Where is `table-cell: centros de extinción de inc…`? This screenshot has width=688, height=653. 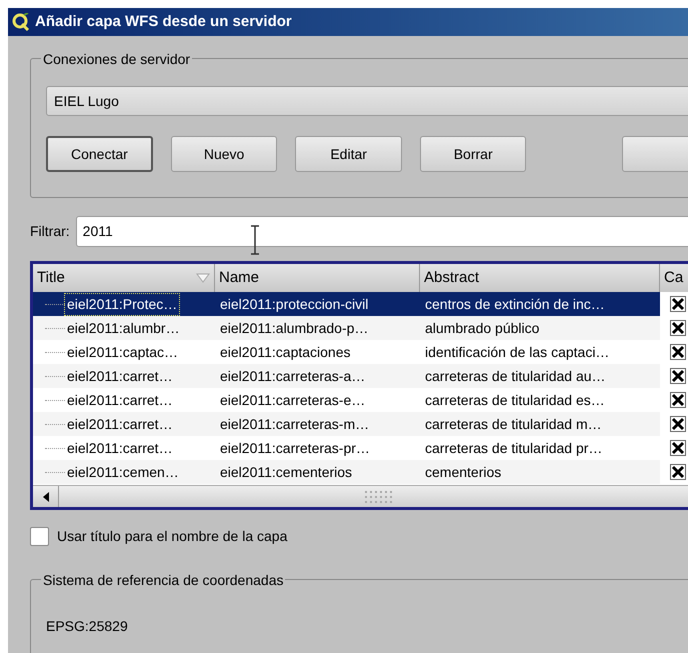 table-cell: centros de extinción de inc… is located at coordinates (515, 304).